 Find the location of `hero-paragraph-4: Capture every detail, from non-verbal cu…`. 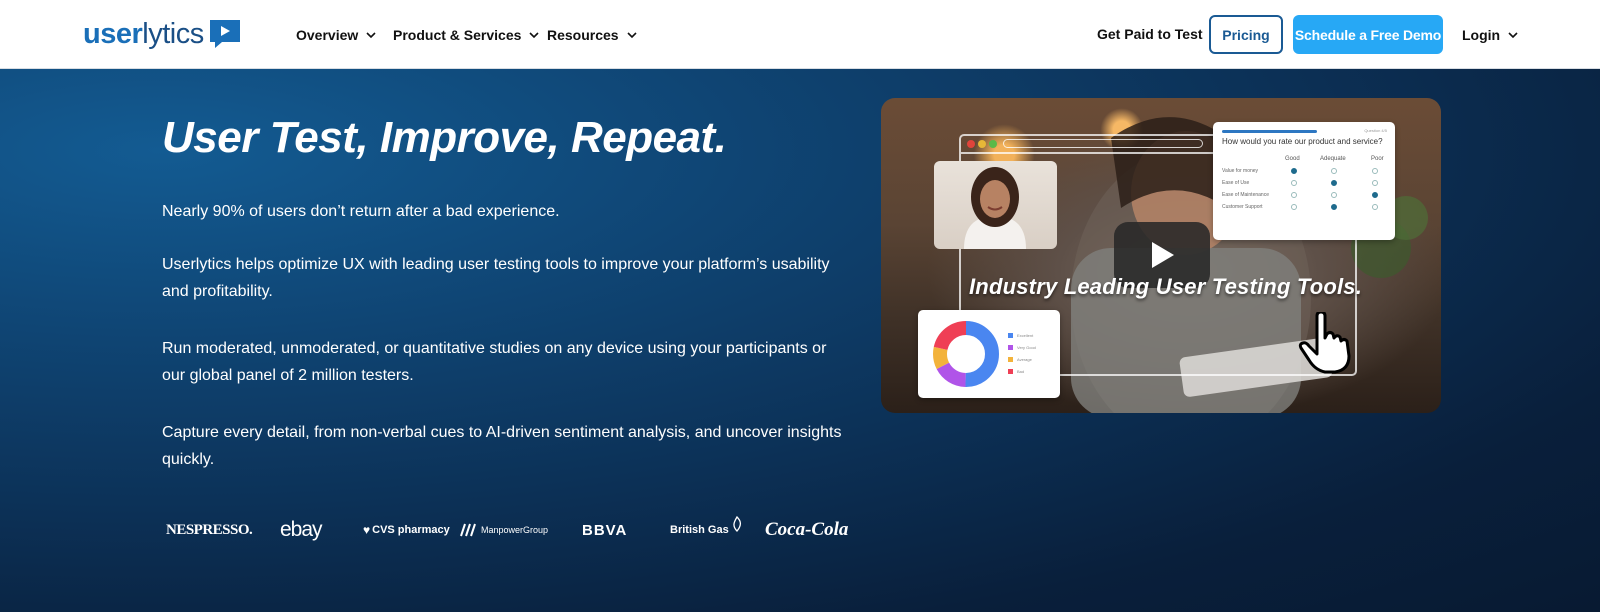

hero-paragraph-4: Capture every detail, from non-verbal cu… is located at coordinates (502, 446).